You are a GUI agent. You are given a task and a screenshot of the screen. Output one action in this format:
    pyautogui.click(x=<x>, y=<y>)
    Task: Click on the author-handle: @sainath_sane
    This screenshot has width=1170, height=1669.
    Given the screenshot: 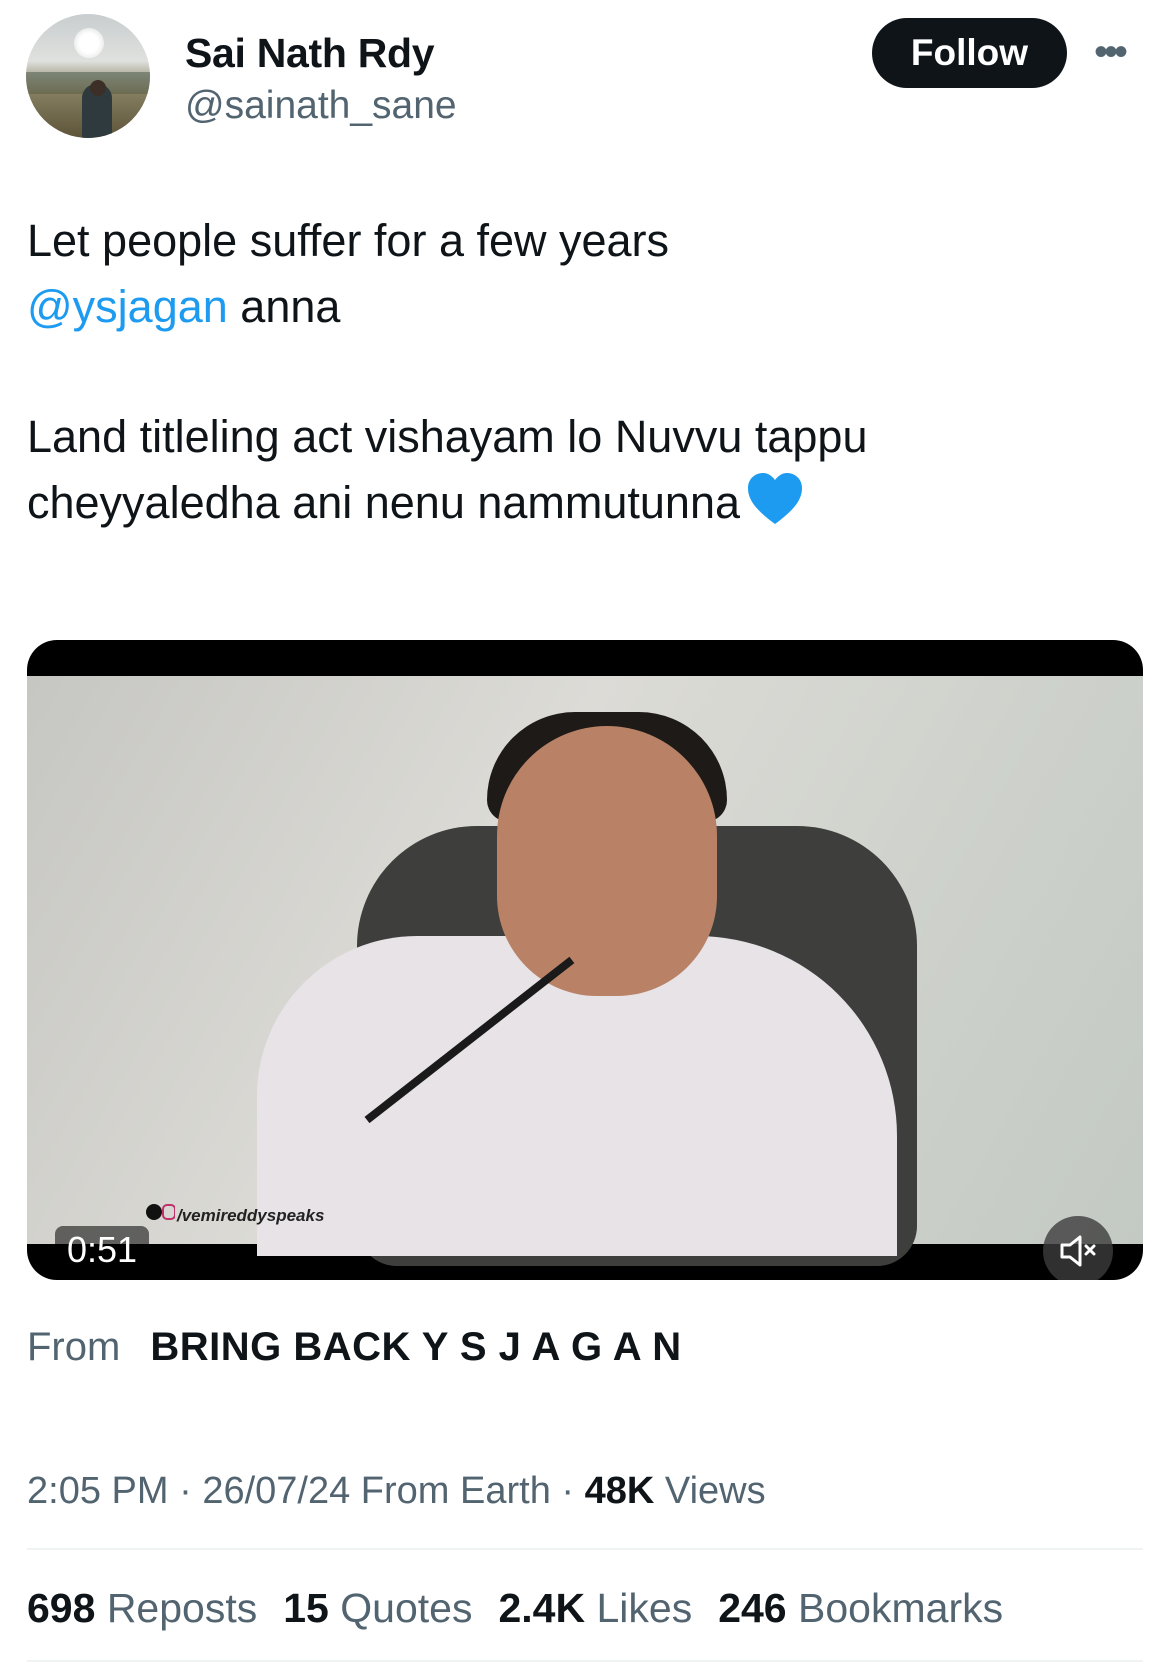 What is the action you would take?
    pyautogui.click(x=321, y=106)
    